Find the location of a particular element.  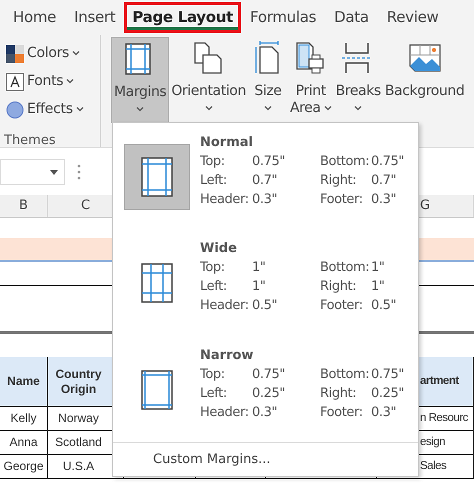

ribbon-button: Background is located at coordinates (424, 80).